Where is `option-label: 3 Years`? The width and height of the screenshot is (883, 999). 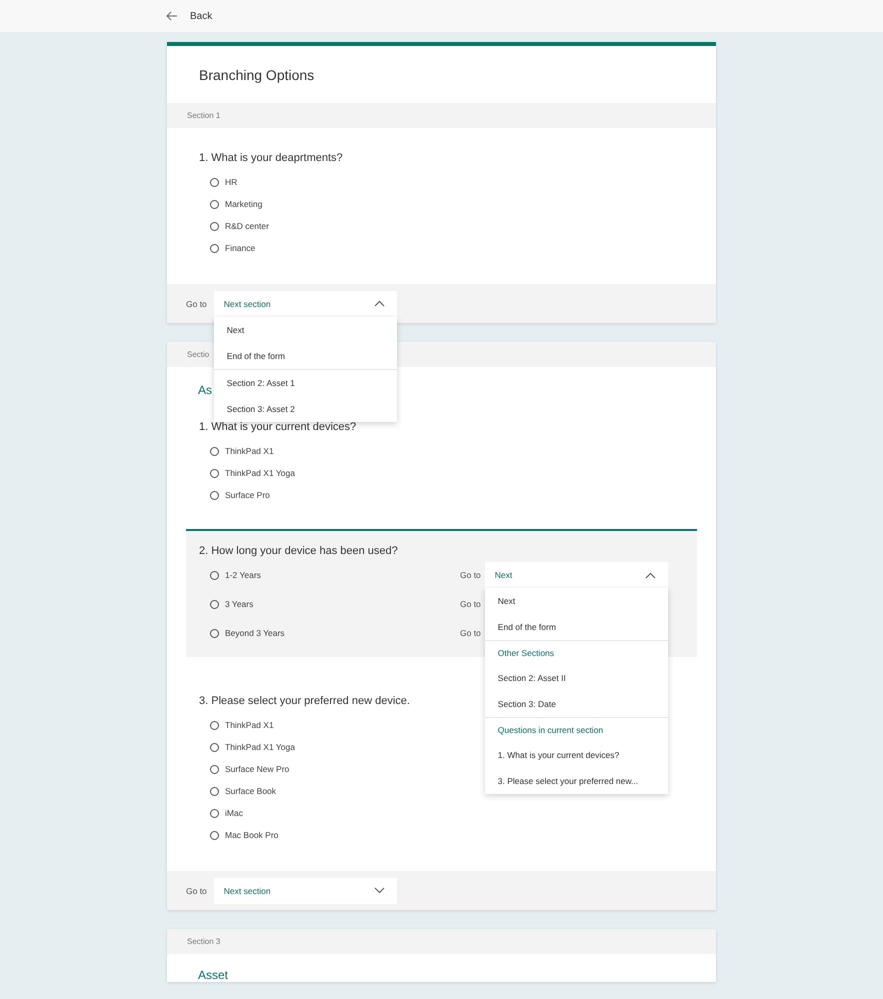 option-label: 3 Years is located at coordinates (239, 604).